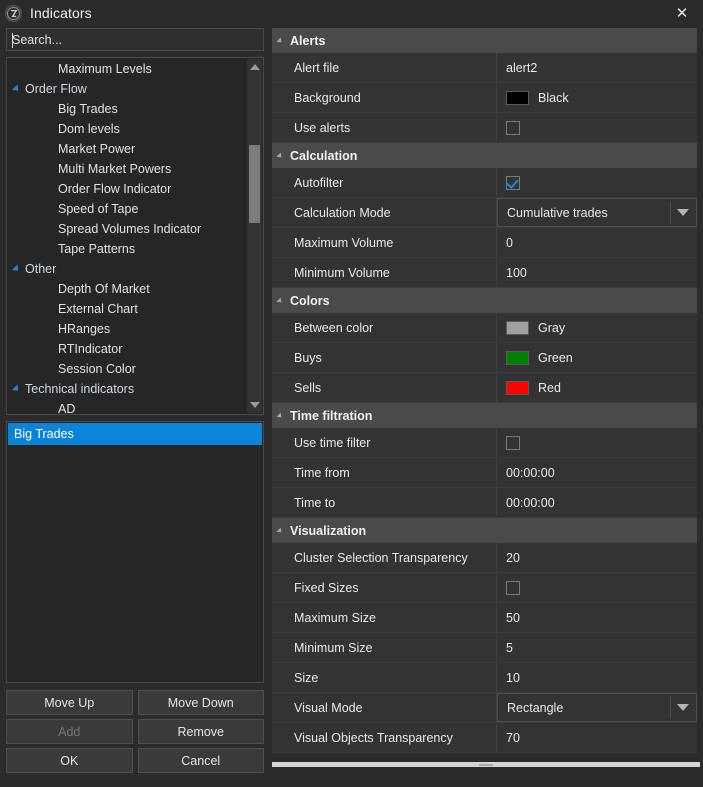 The height and width of the screenshot is (787, 703). I want to click on property-row: Use time filter, so click(484, 443).